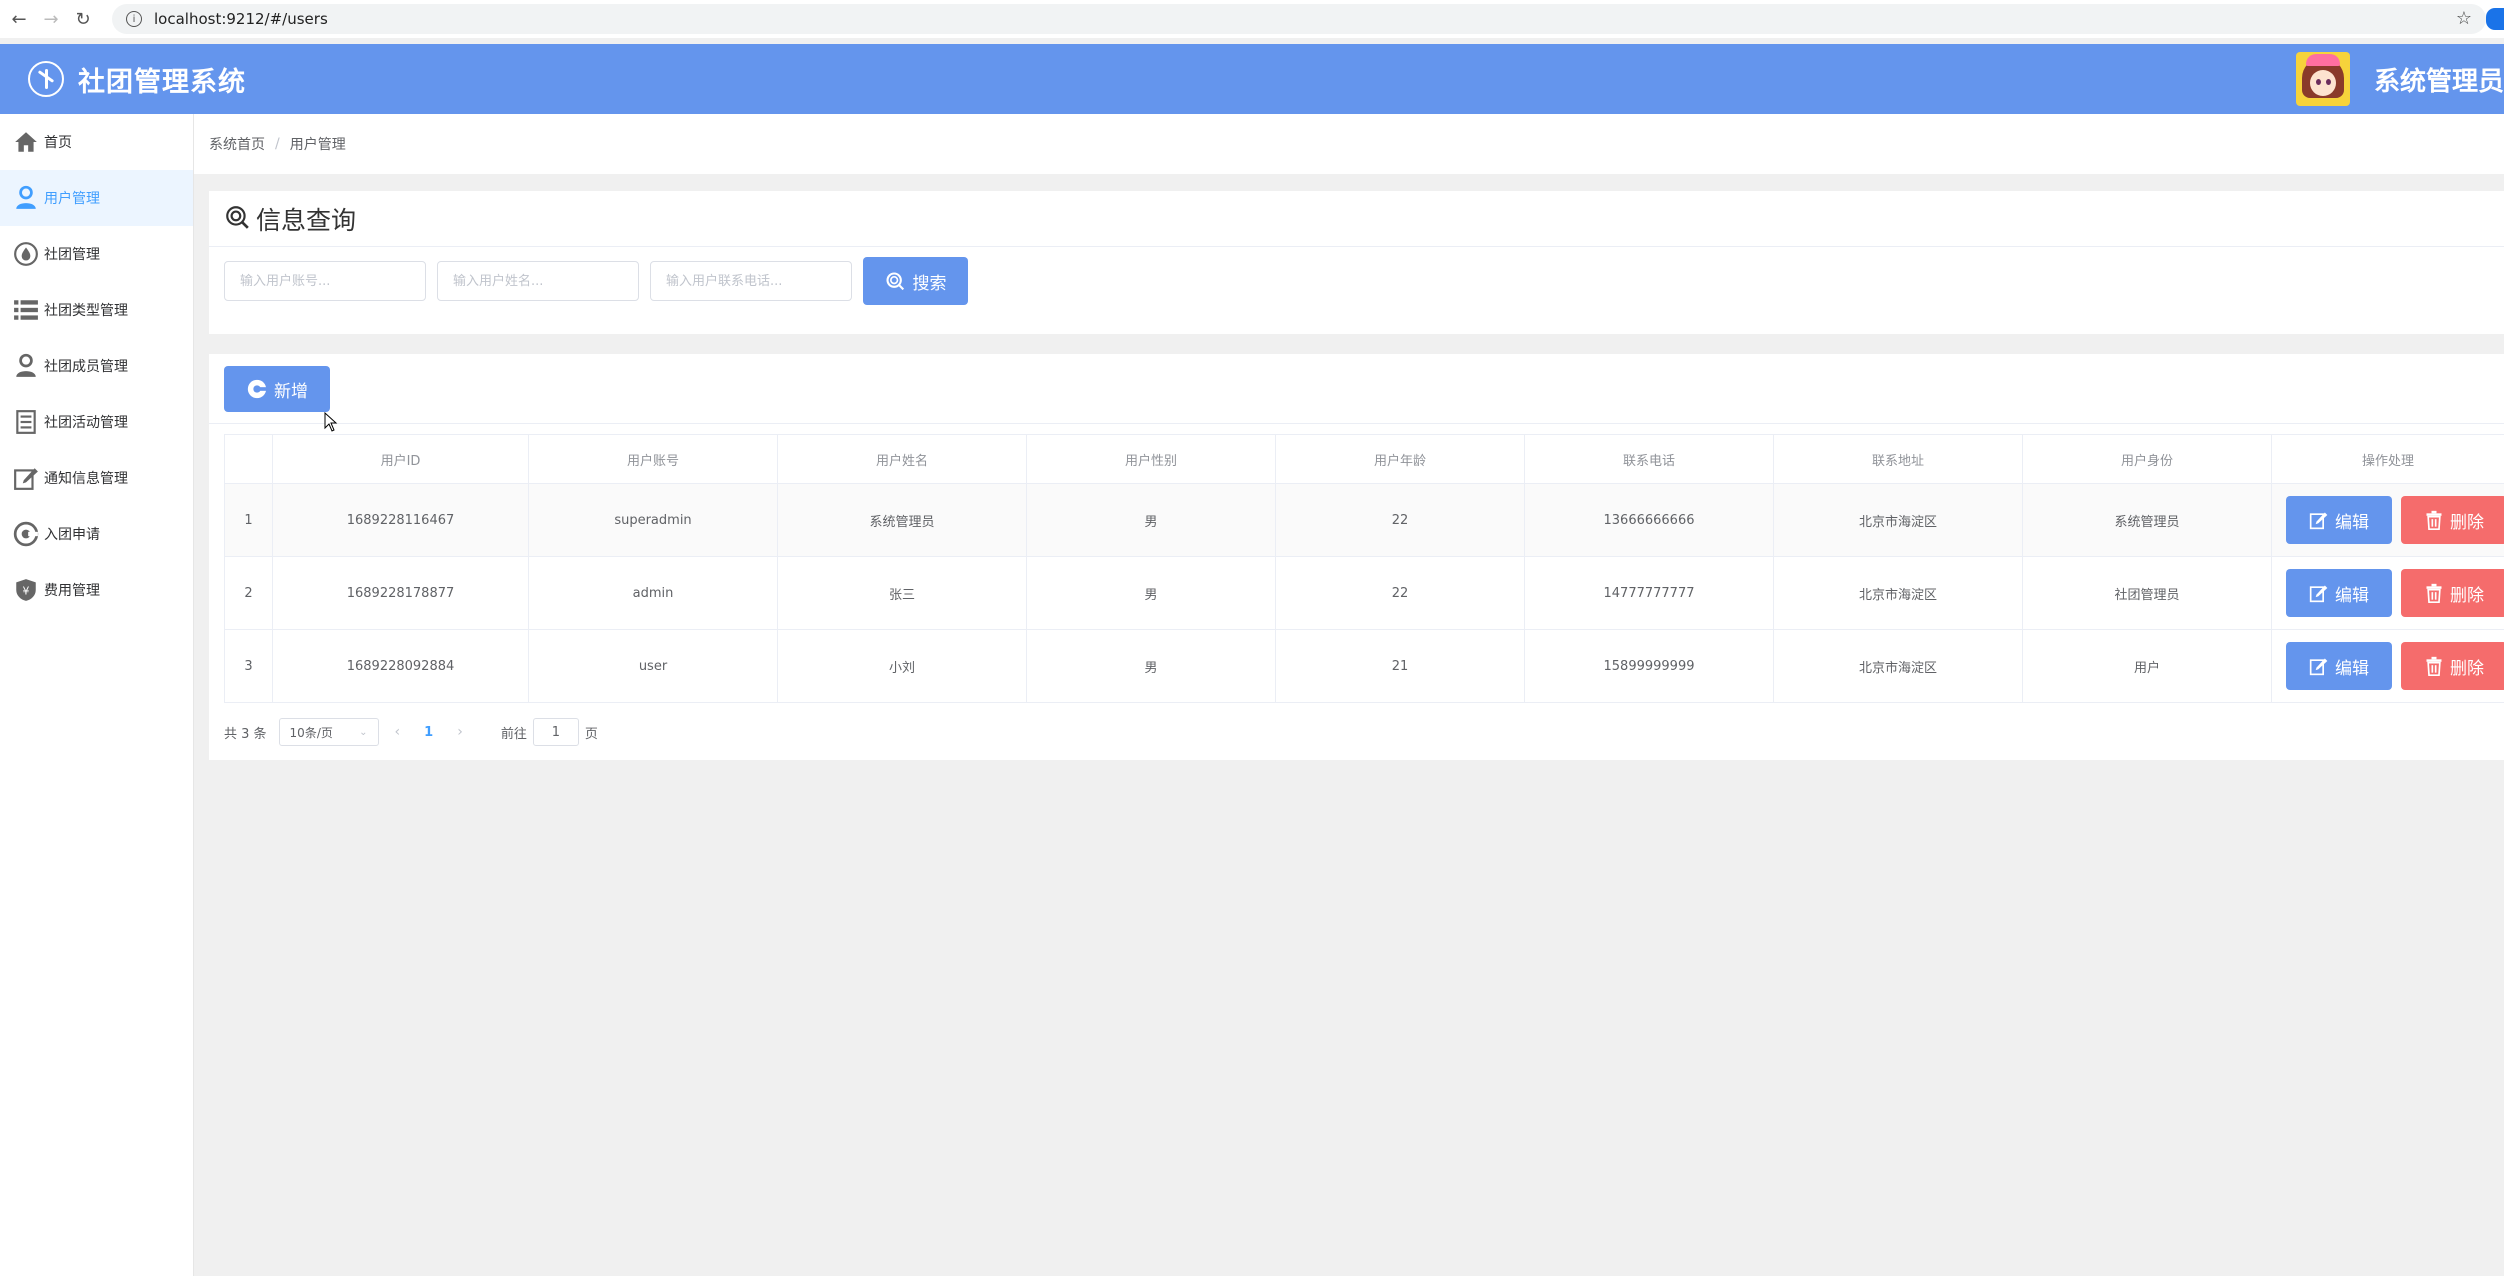 The width and height of the screenshot is (2504, 1276). I want to click on page-size-value: 10条/页, so click(311, 732).